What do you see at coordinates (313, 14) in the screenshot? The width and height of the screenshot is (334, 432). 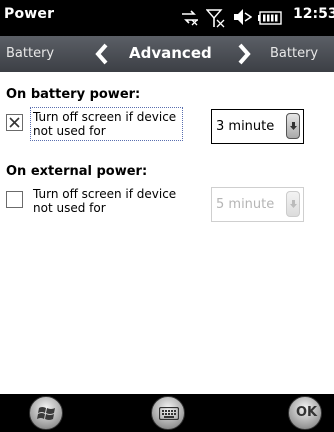 I see `clock: 12:53` at bounding box center [313, 14].